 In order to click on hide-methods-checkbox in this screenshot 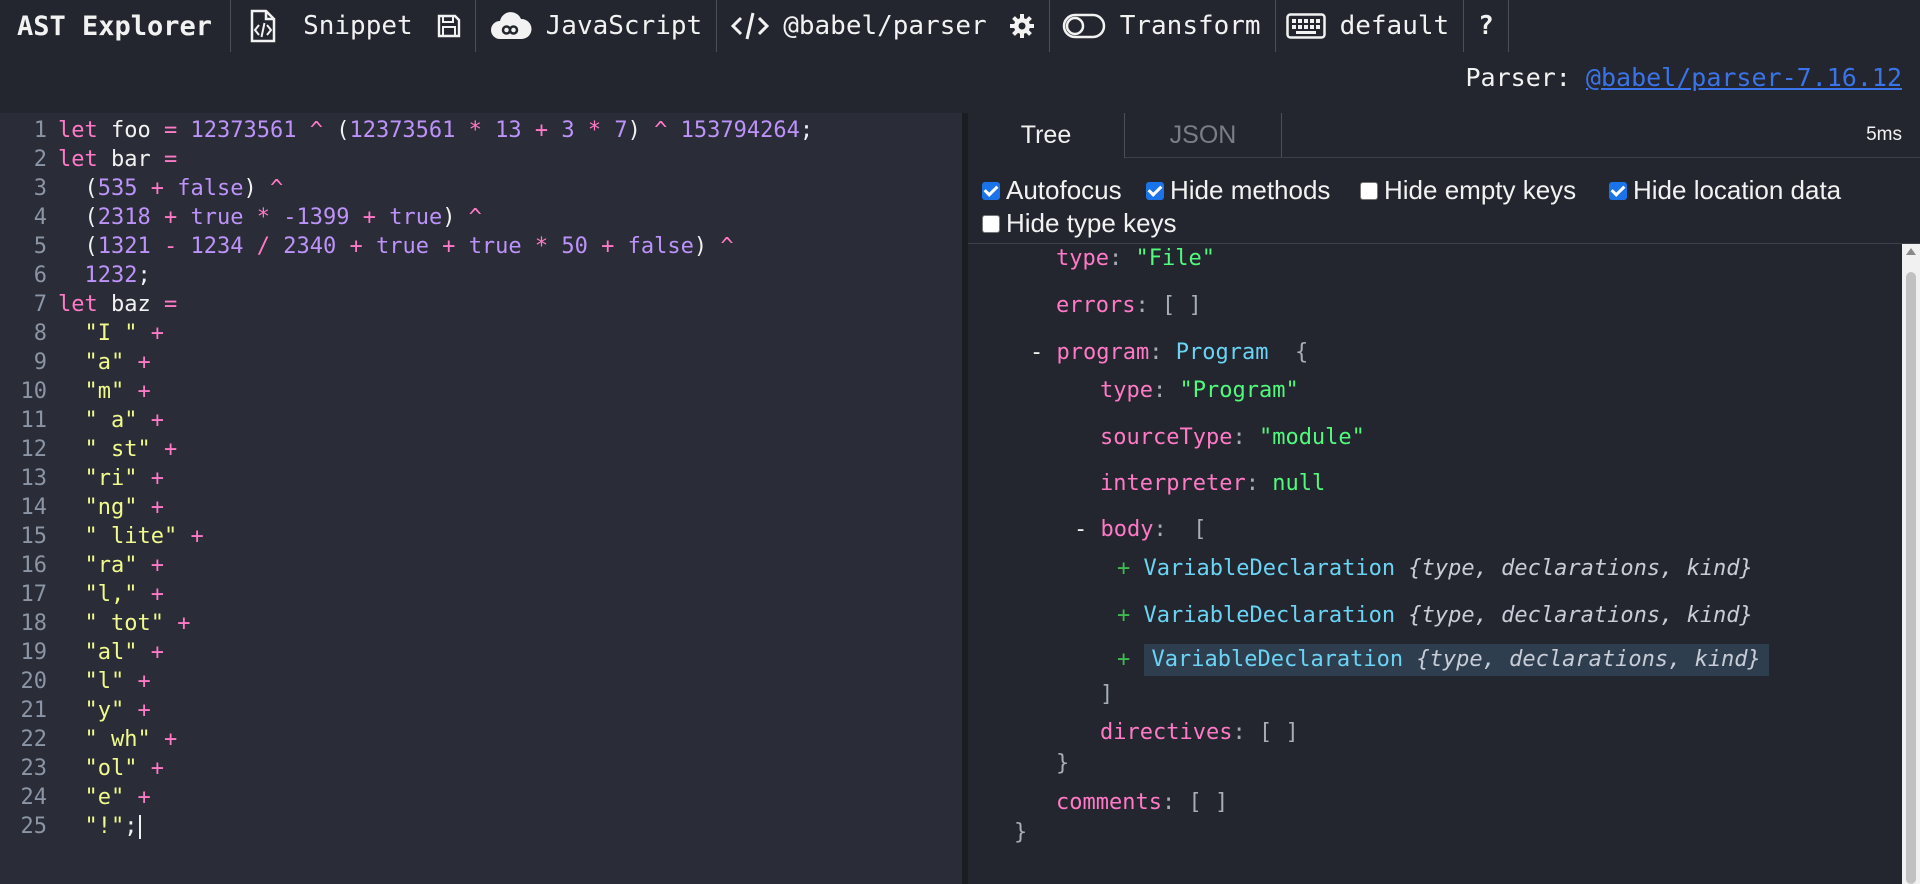, I will do `click(1155, 190)`.